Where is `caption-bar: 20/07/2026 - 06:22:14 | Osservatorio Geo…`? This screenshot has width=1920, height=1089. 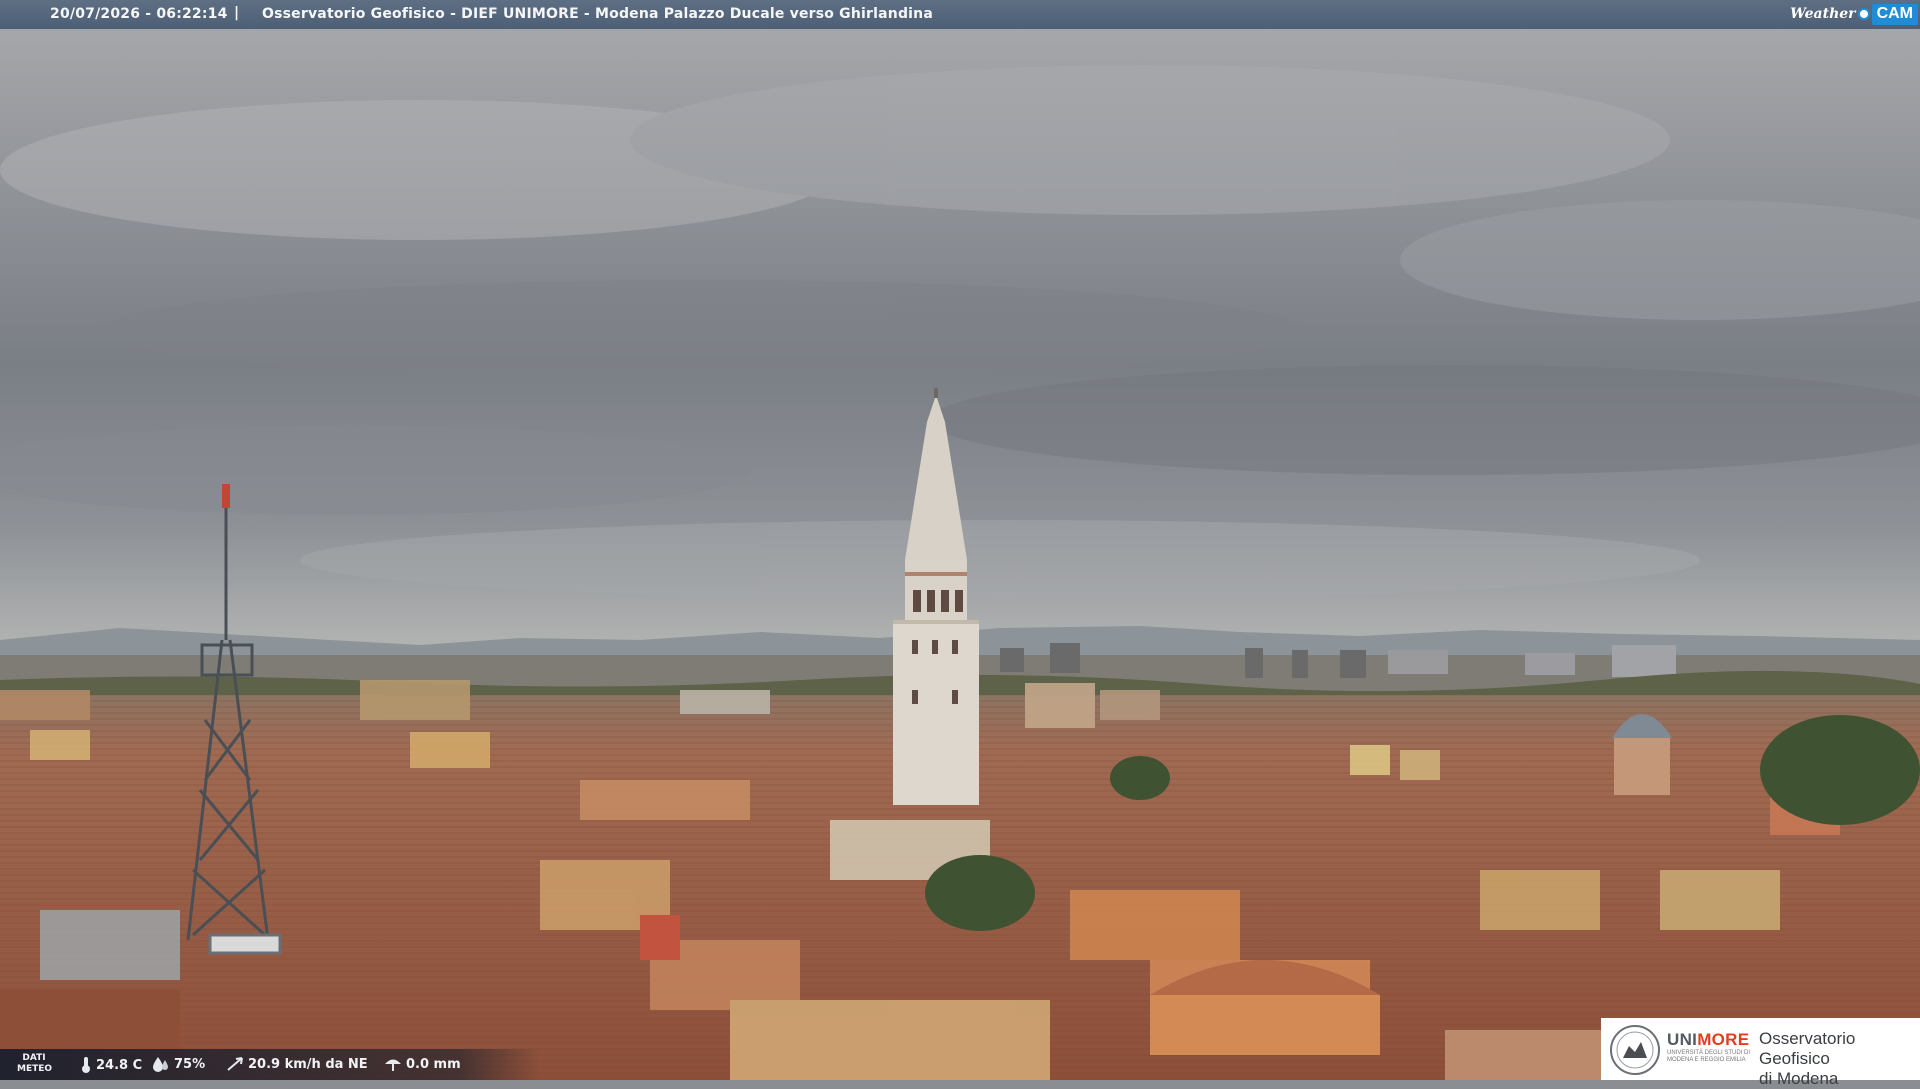 caption-bar: 20/07/2026 - 06:22:14 | Osservatorio Geo… is located at coordinates (960, 14).